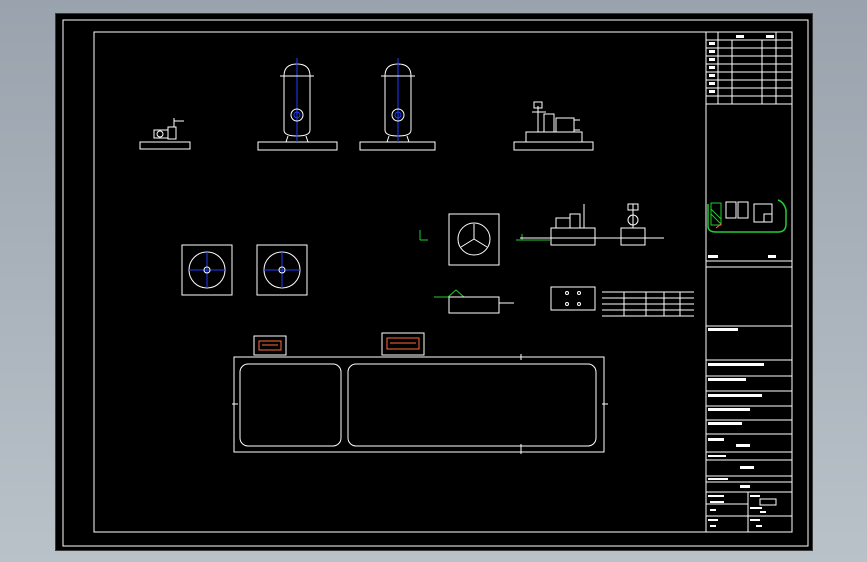 The width and height of the screenshot is (867, 562). Describe the element at coordinates (747, 216) in the screenshot. I see `company-logo` at that location.